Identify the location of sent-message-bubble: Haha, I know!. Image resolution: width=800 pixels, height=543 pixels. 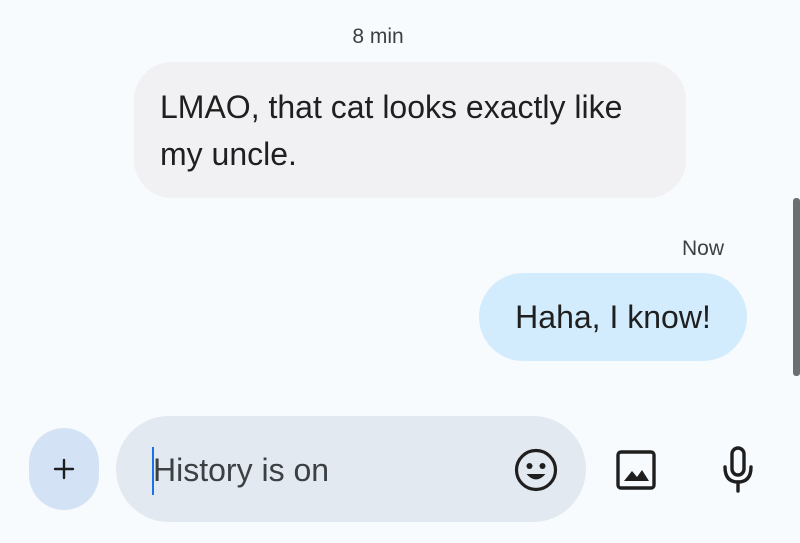
(613, 317).